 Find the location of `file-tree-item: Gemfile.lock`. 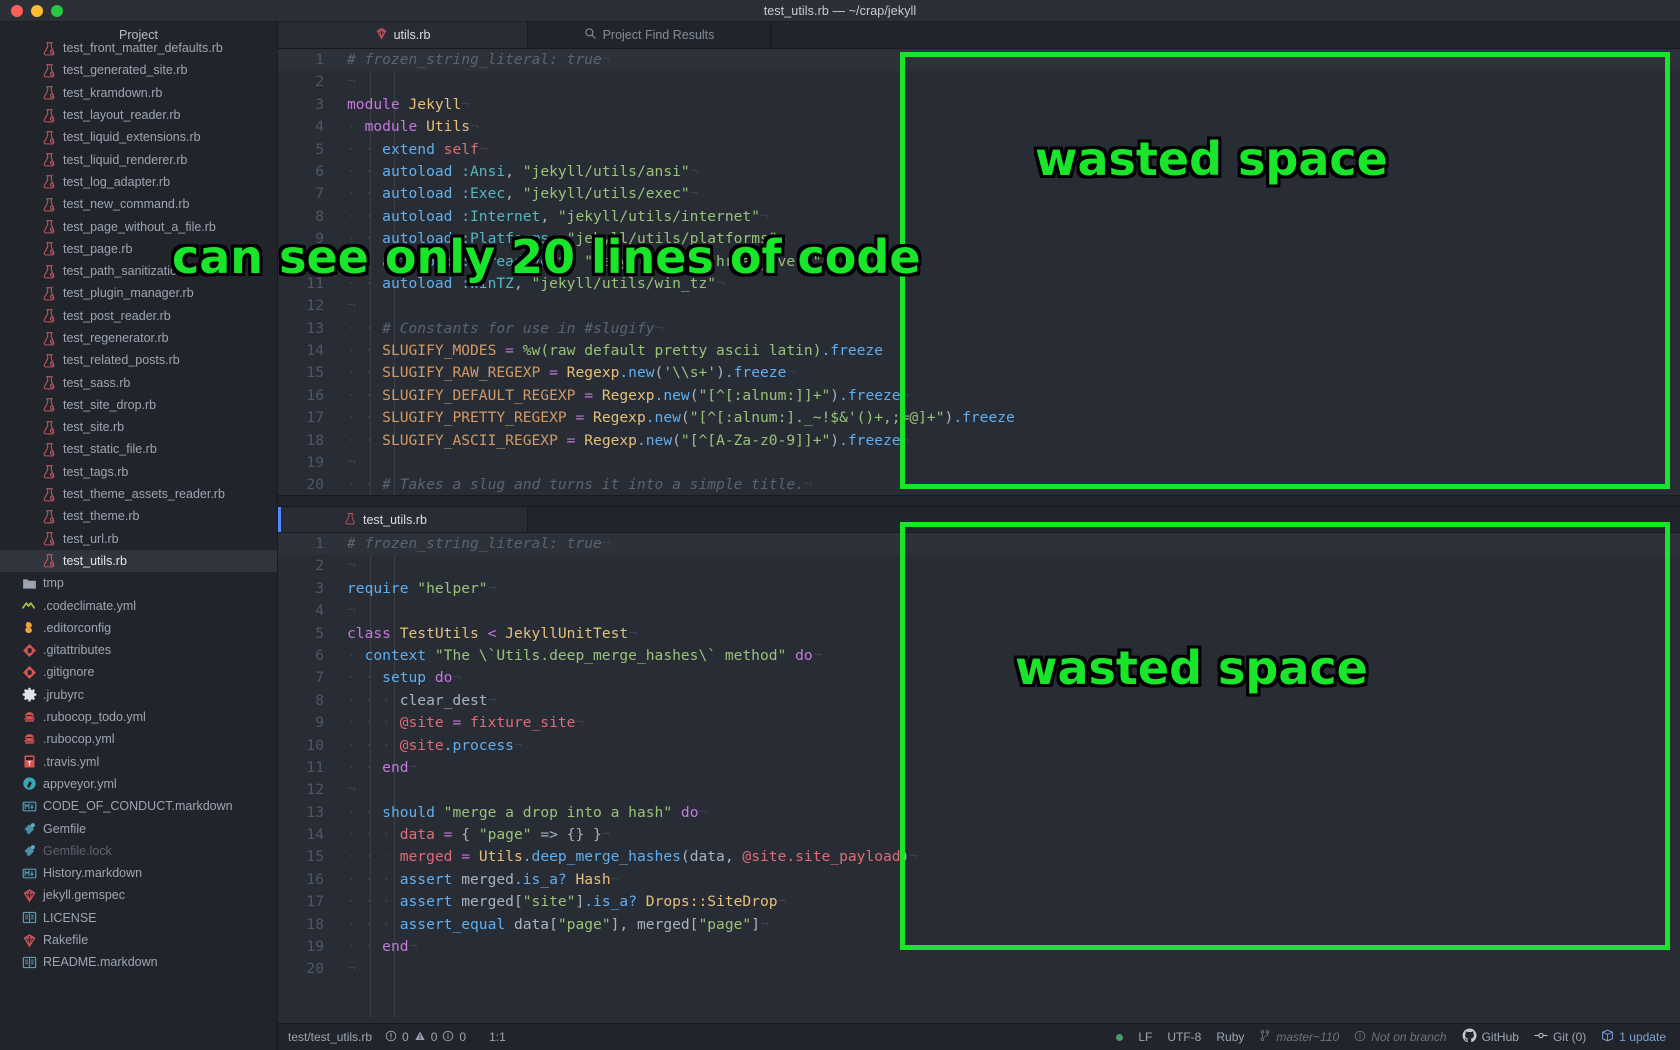

file-tree-item: Gemfile.lock is located at coordinates (138, 851).